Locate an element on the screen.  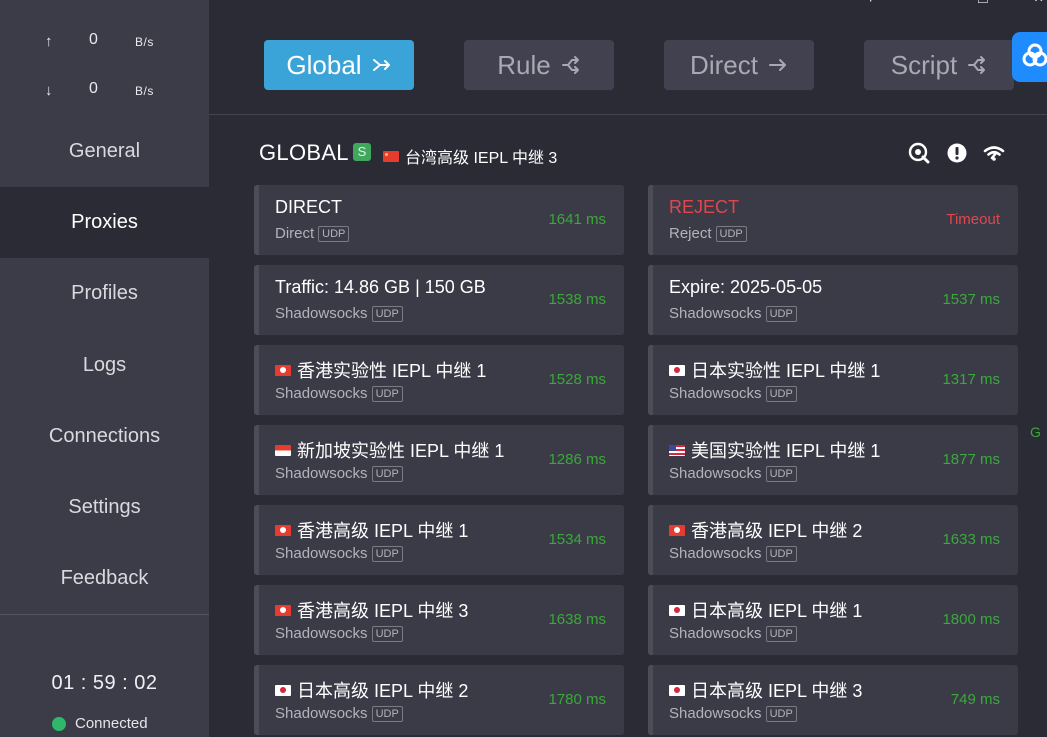
proxy-name: 美国实验性 IEPL 中继 1 is located at coordinates (774, 450).